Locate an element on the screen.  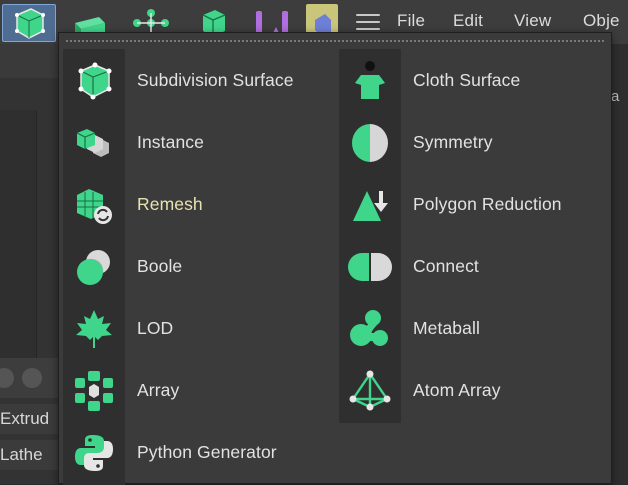
viewport-header is located at coordinates (30, 61).